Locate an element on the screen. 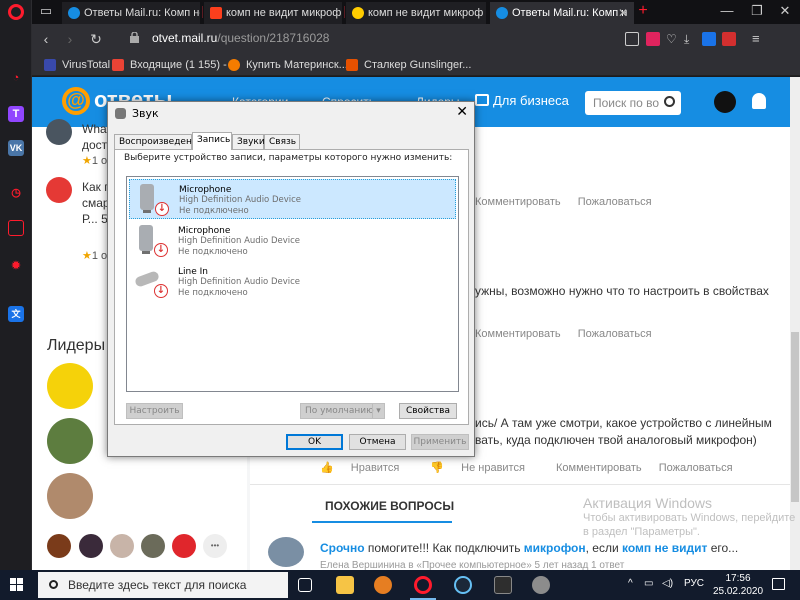 Image resolution: width=800 pixels, height=600 pixels. translator-icon: 文 is located at coordinates (16, 314).